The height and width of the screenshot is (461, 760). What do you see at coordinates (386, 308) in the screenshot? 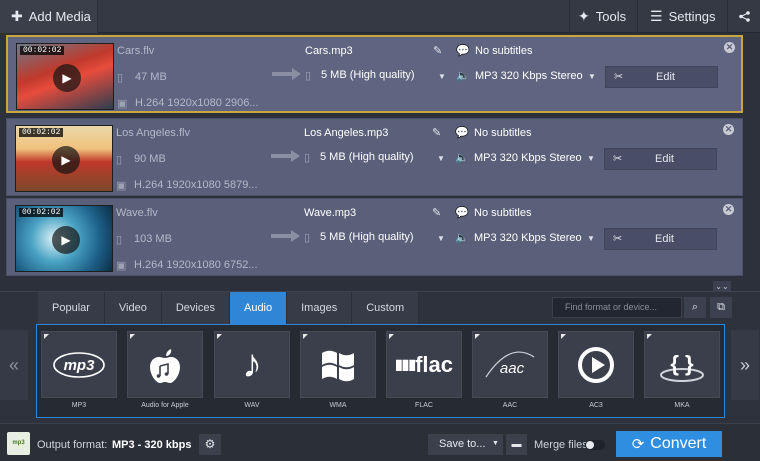
I see `tab-custom: Custom` at bounding box center [386, 308].